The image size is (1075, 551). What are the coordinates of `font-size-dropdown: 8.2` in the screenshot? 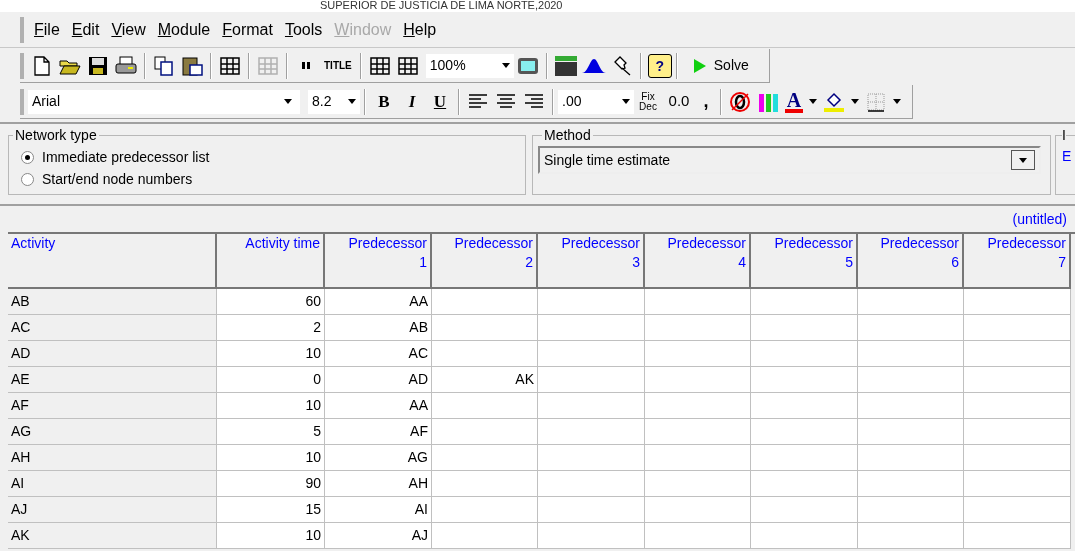 It's located at (334, 101).